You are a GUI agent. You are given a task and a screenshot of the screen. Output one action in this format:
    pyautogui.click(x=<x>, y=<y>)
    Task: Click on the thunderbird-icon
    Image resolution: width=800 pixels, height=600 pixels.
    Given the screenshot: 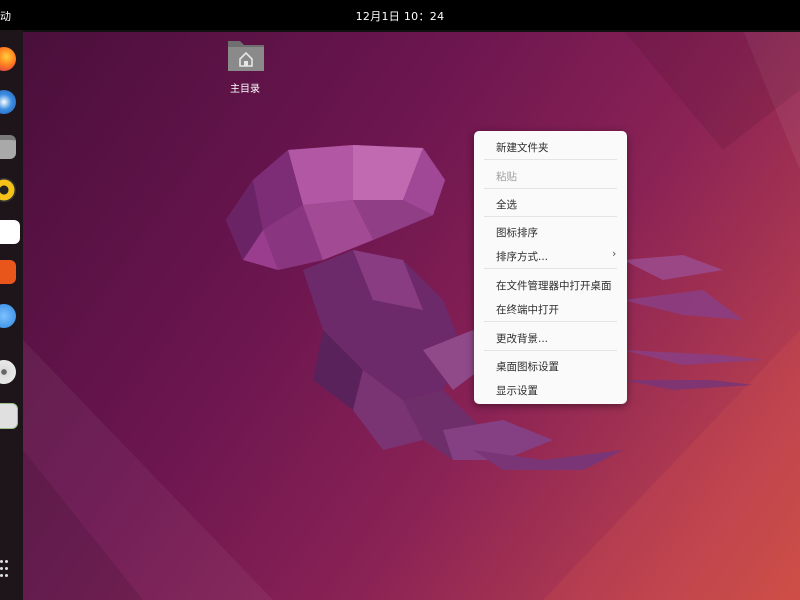 What is the action you would take?
    pyautogui.click(x=8, y=102)
    